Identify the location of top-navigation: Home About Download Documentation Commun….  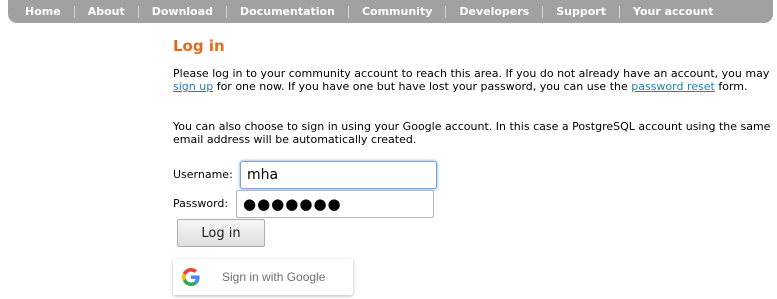
(390, 11).